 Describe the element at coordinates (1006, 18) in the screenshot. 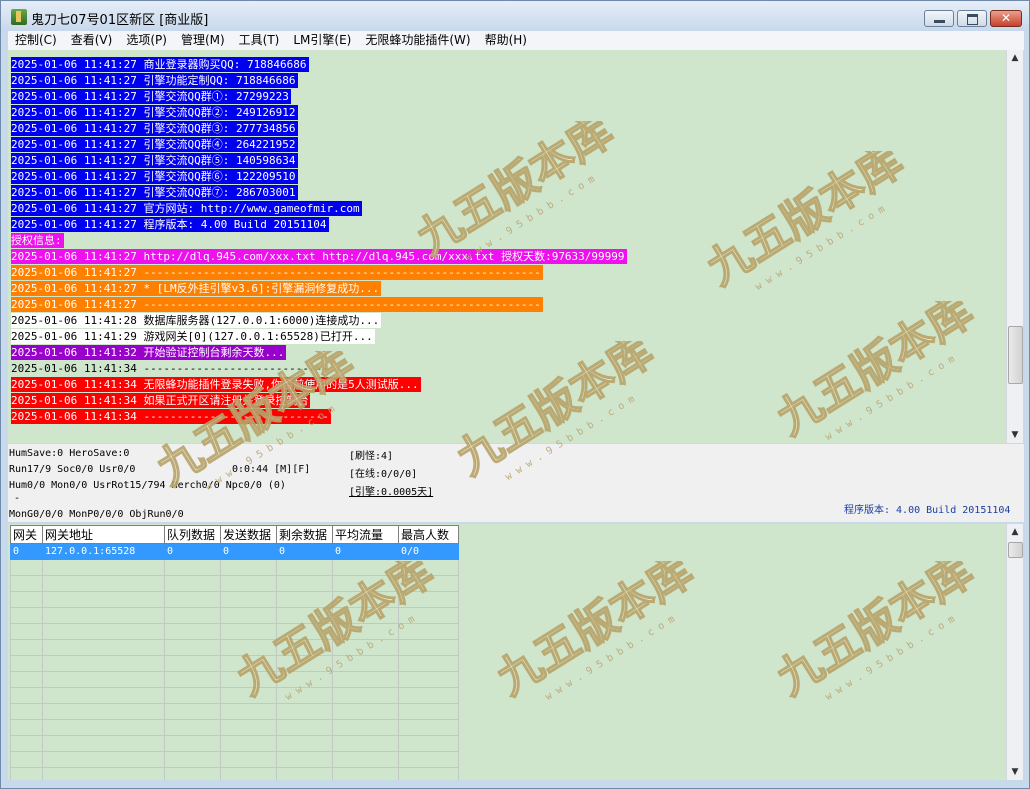

I see `close-button` at that location.